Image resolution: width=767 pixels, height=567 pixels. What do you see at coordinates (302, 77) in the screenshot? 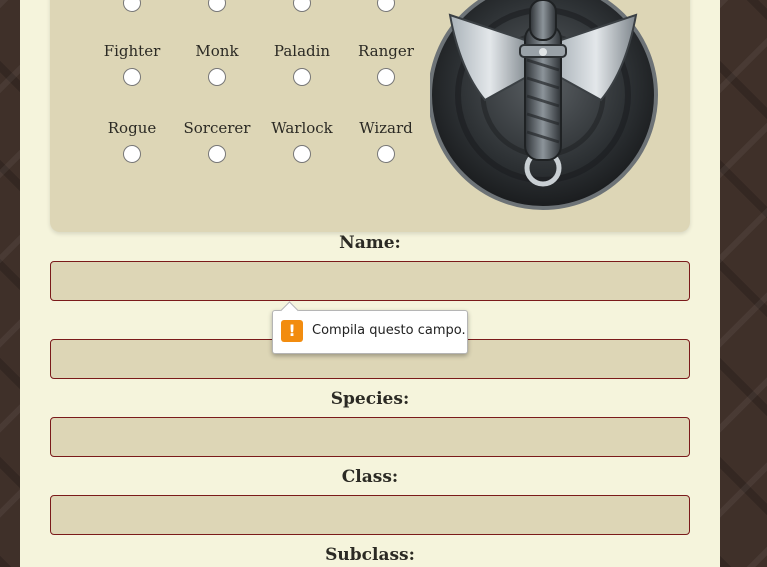
I see `class-radio-paladin` at bounding box center [302, 77].